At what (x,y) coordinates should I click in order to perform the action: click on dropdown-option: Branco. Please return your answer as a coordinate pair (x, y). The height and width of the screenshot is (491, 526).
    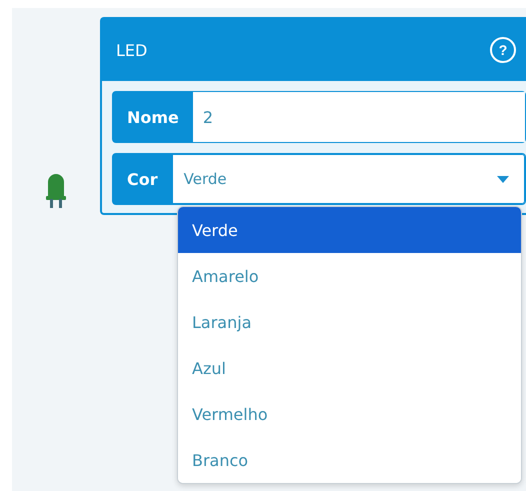
    Looking at the image, I should click on (349, 460).